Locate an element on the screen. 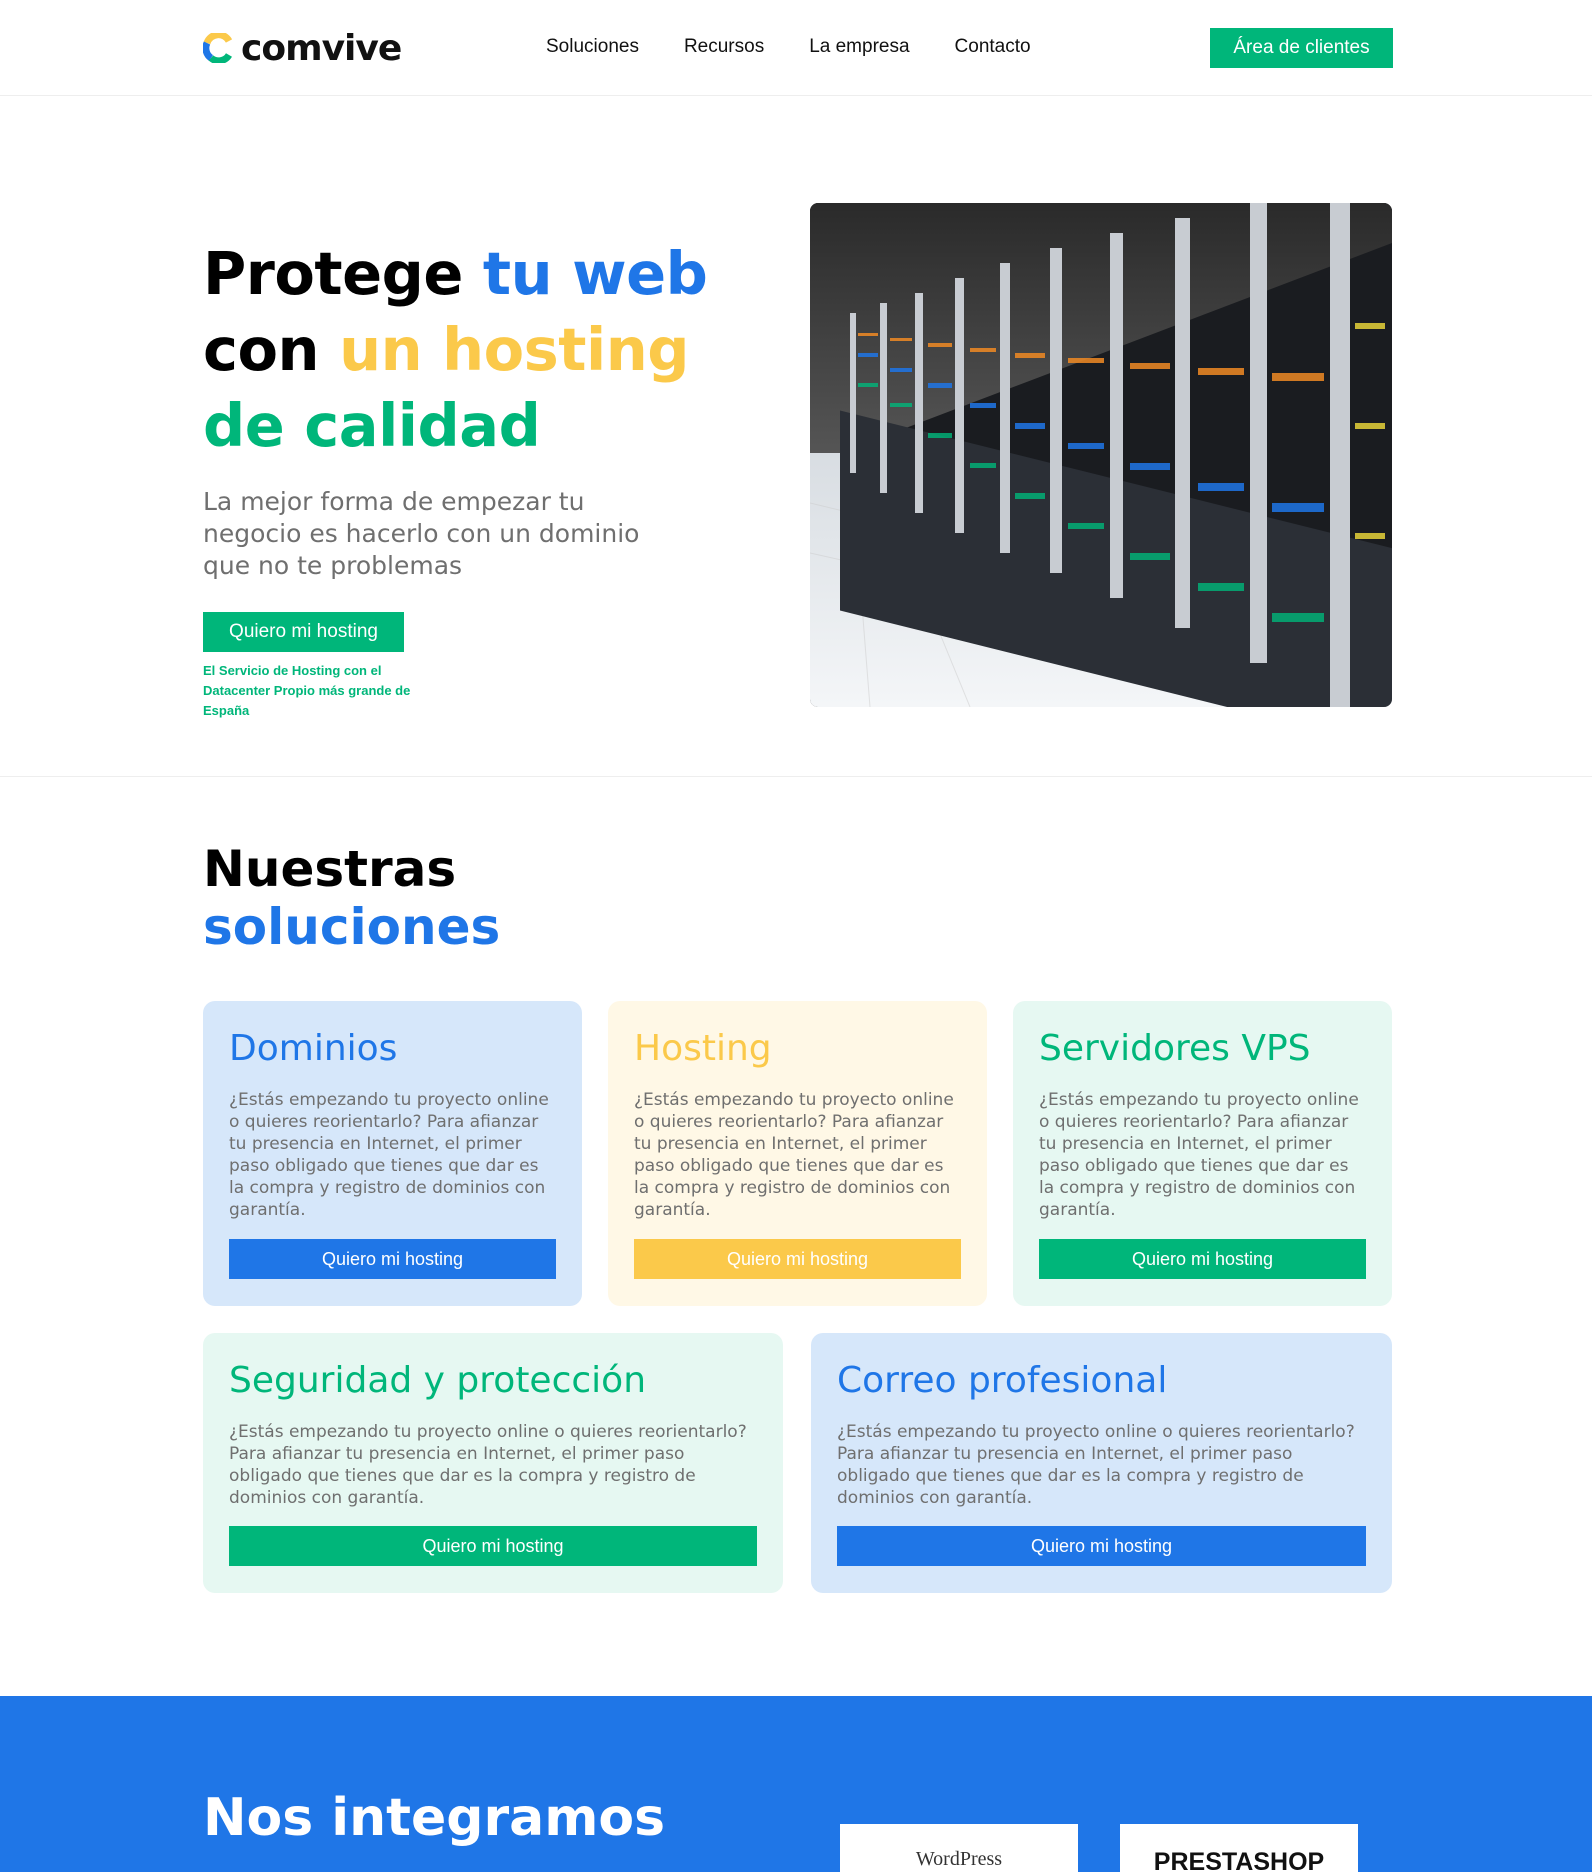 This screenshot has width=1592, height=1872. hero-title-part: Protege is located at coordinates (343, 273).